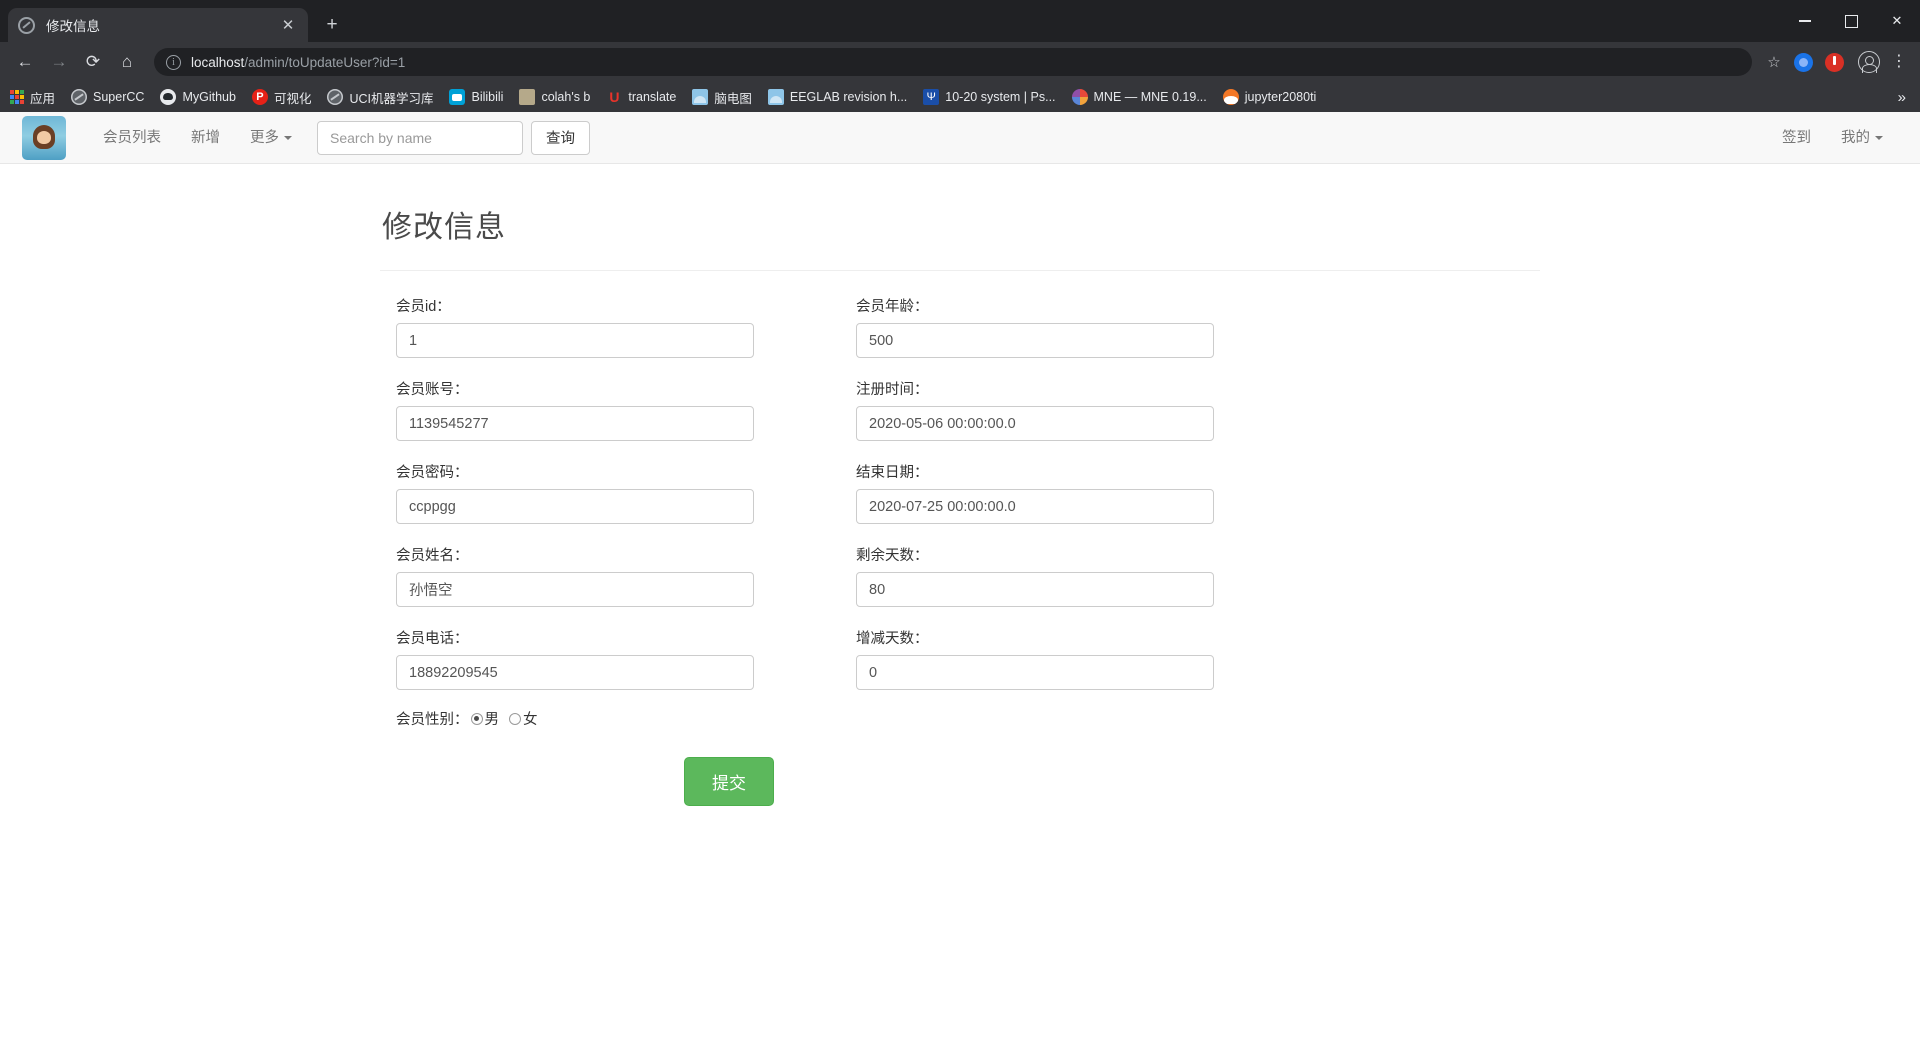  What do you see at coordinates (892, 556) in the screenshot?
I see `field-label: 剩余天数：` at bounding box center [892, 556].